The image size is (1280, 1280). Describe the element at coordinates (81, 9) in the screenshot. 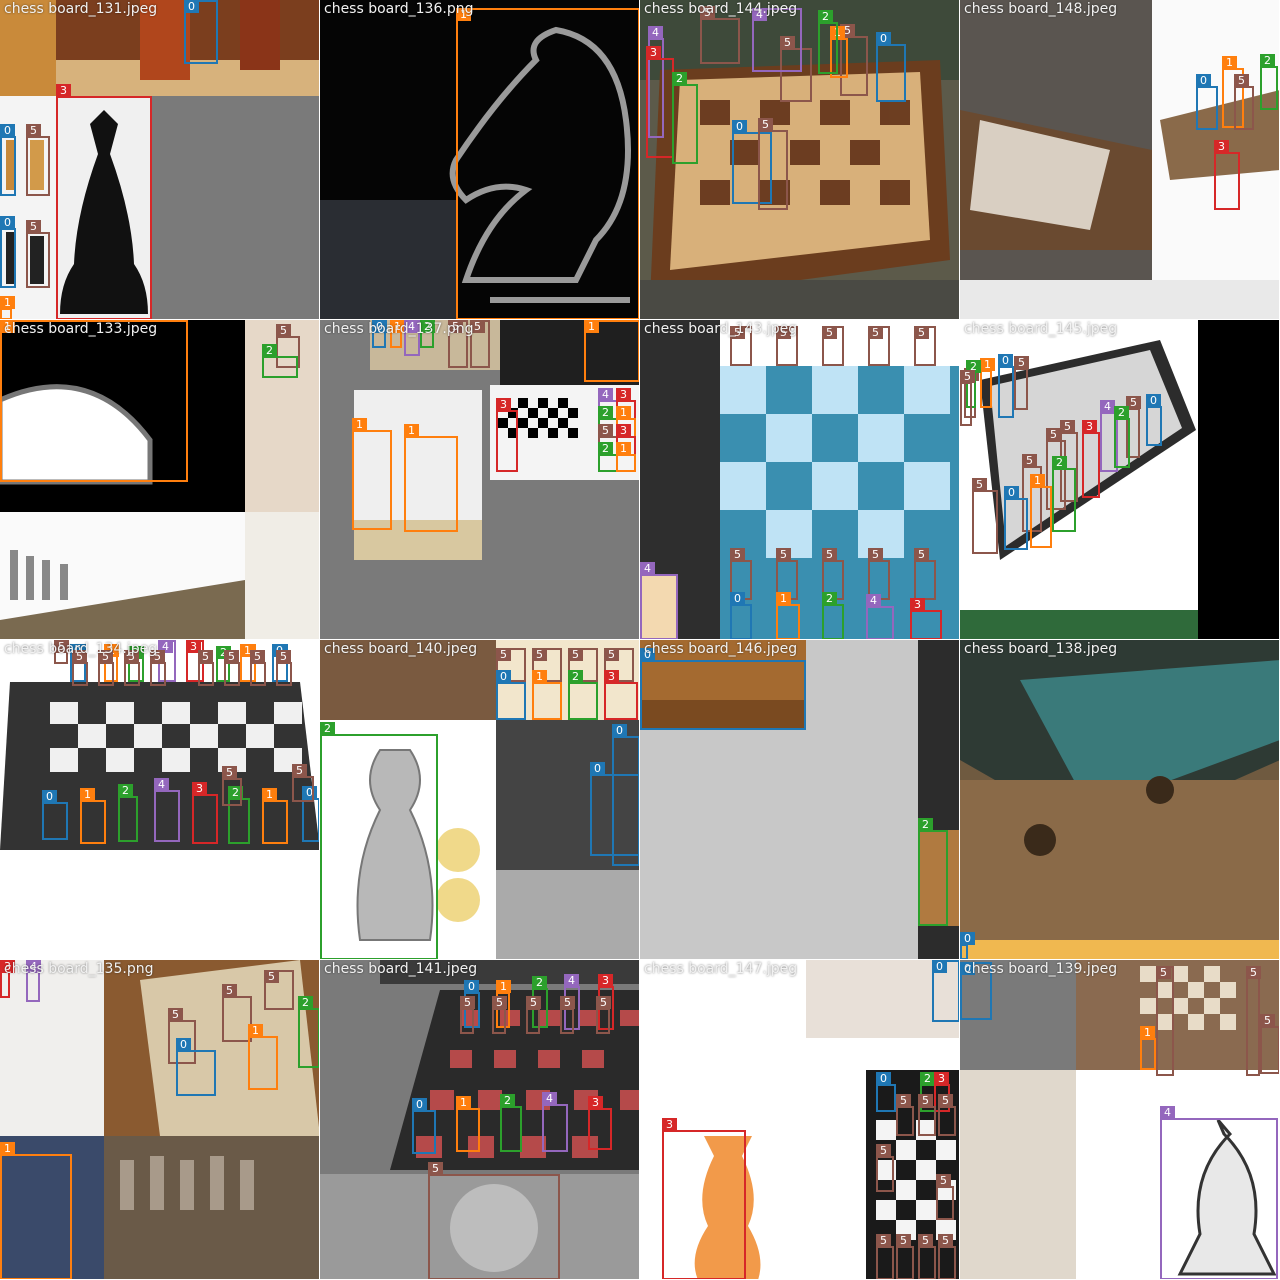

I see `image-filename: chess board_131.jpeg` at that location.